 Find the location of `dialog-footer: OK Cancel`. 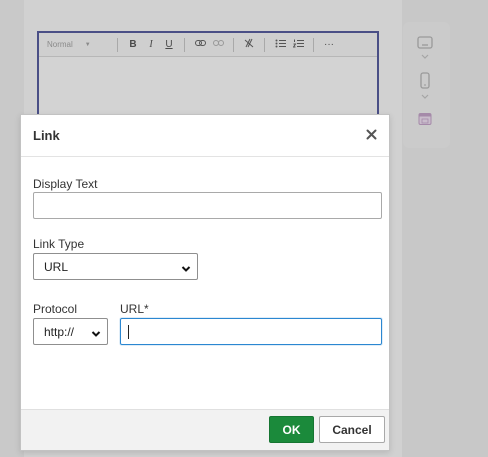

dialog-footer: OK Cancel is located at coordinates (205, 429).